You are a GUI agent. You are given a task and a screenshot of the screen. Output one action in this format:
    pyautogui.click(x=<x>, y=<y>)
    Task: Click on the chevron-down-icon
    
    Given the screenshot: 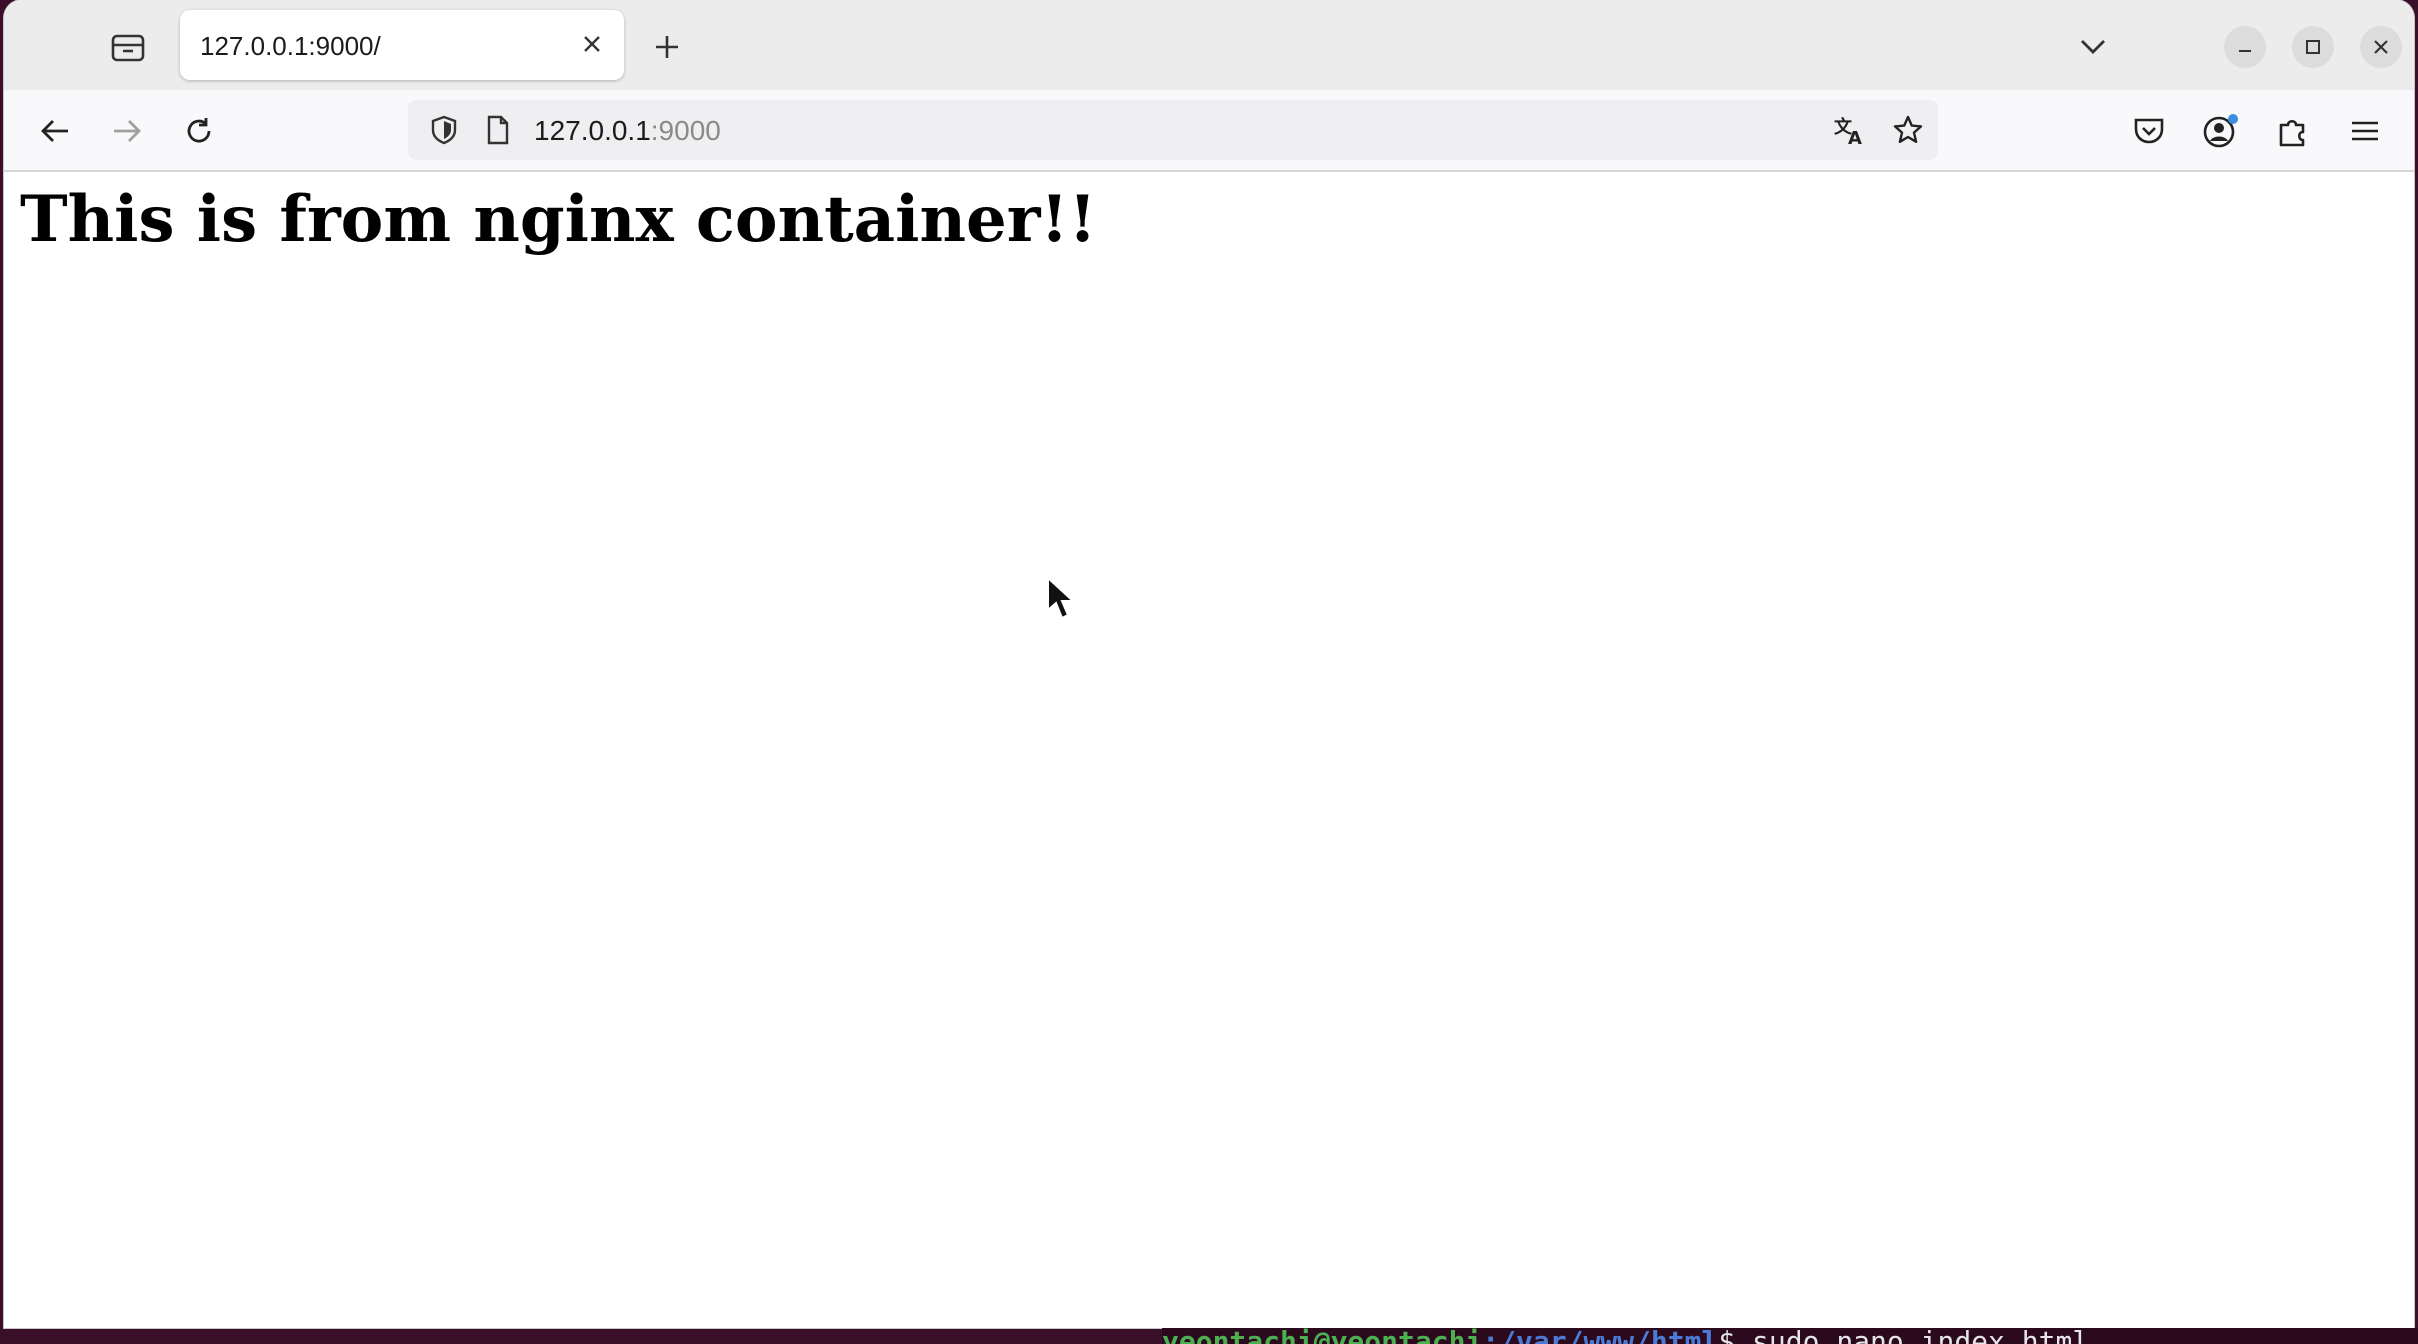 What is the action you would take?
    pyautogui.click(x=2093, y=47)
    